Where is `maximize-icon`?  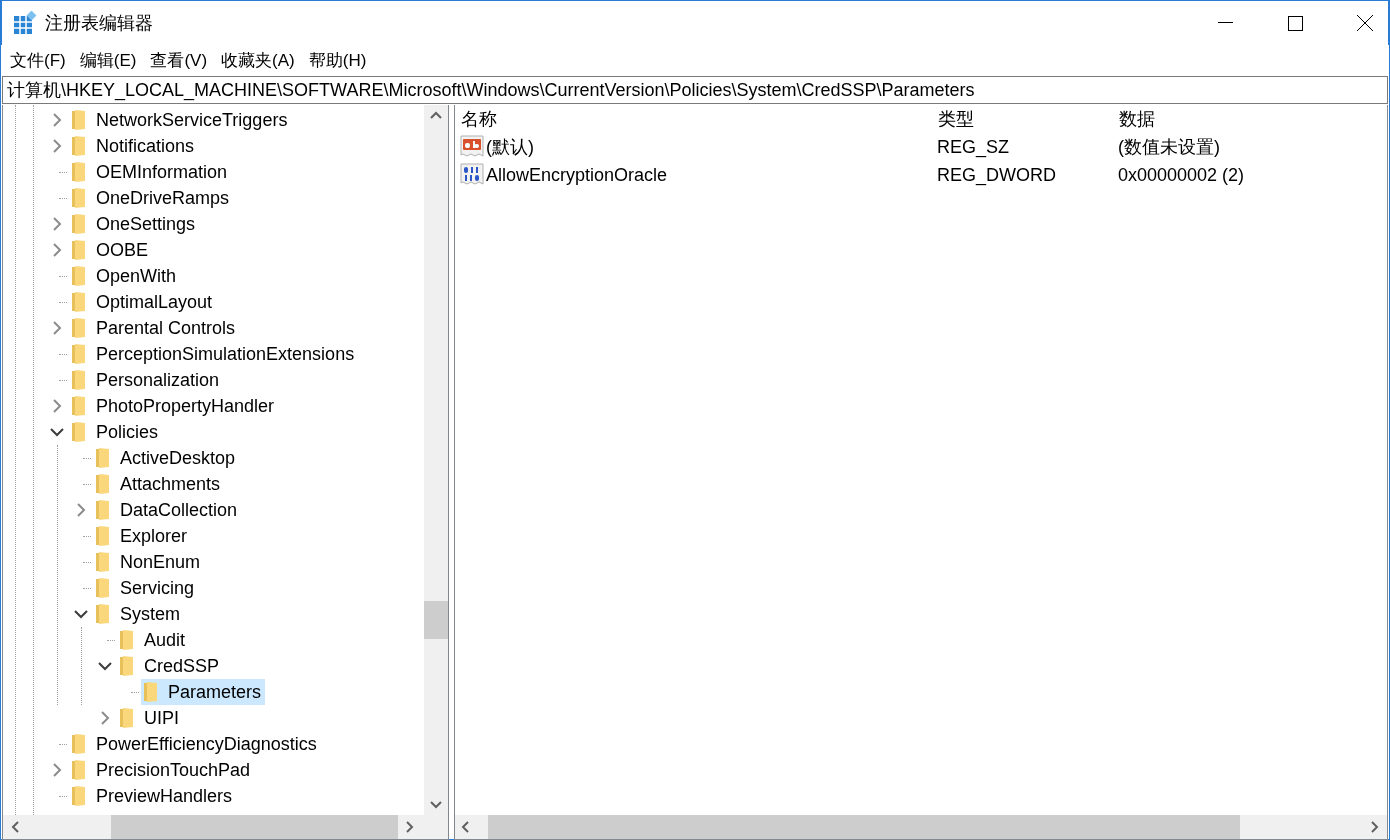
maximize-icon is located at coordinates (1295, 23).